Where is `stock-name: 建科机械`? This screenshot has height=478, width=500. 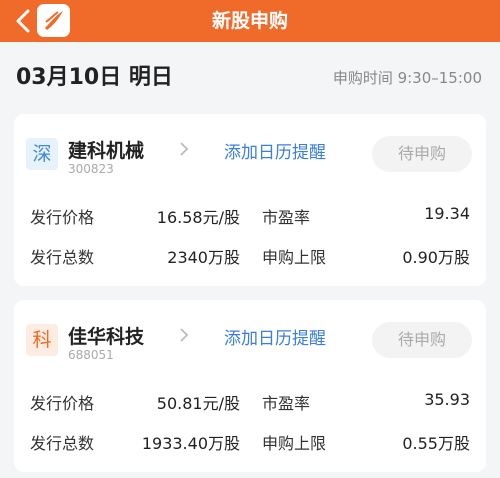
stock-name: 建科机械 is located at coordinates (106, 149).